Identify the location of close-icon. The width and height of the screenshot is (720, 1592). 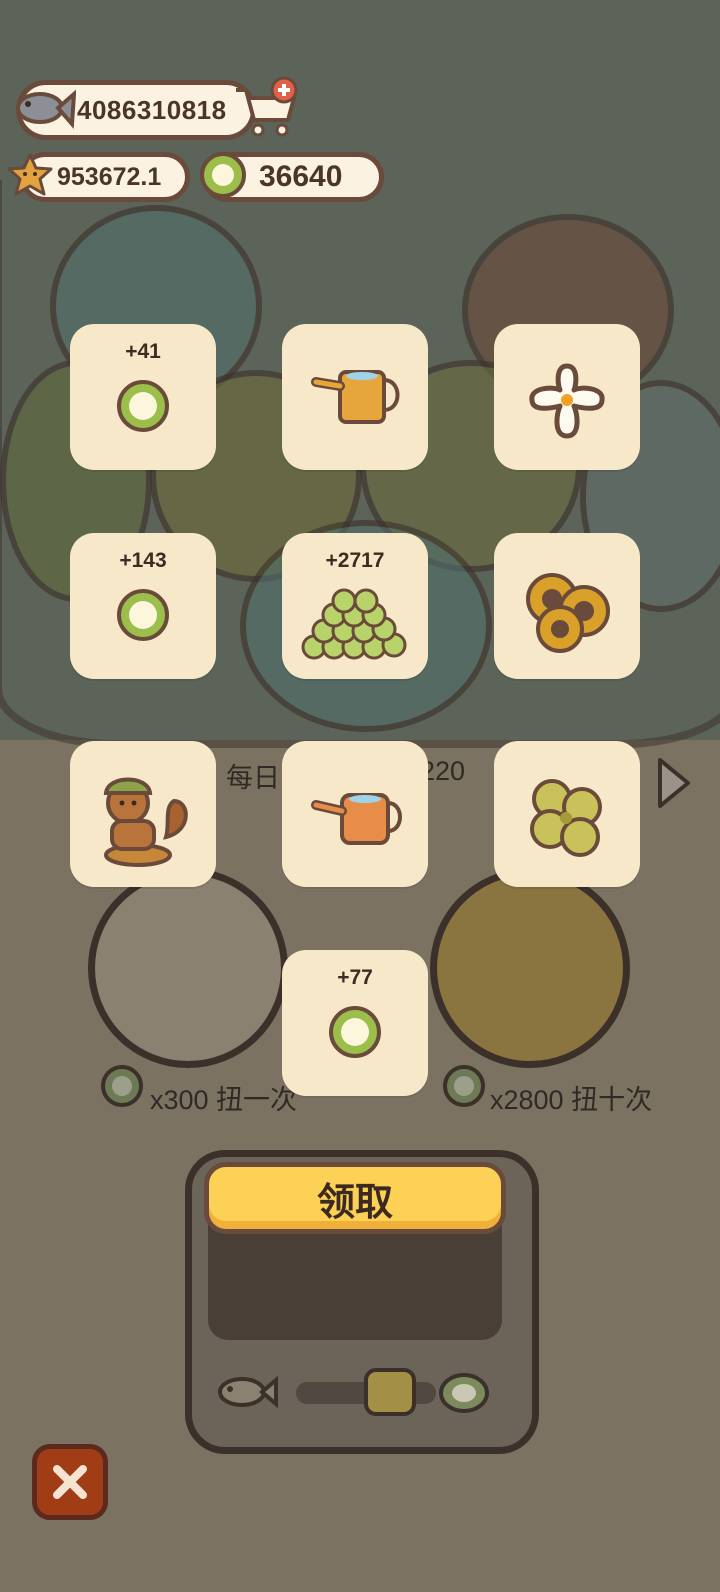
(70, 1482).